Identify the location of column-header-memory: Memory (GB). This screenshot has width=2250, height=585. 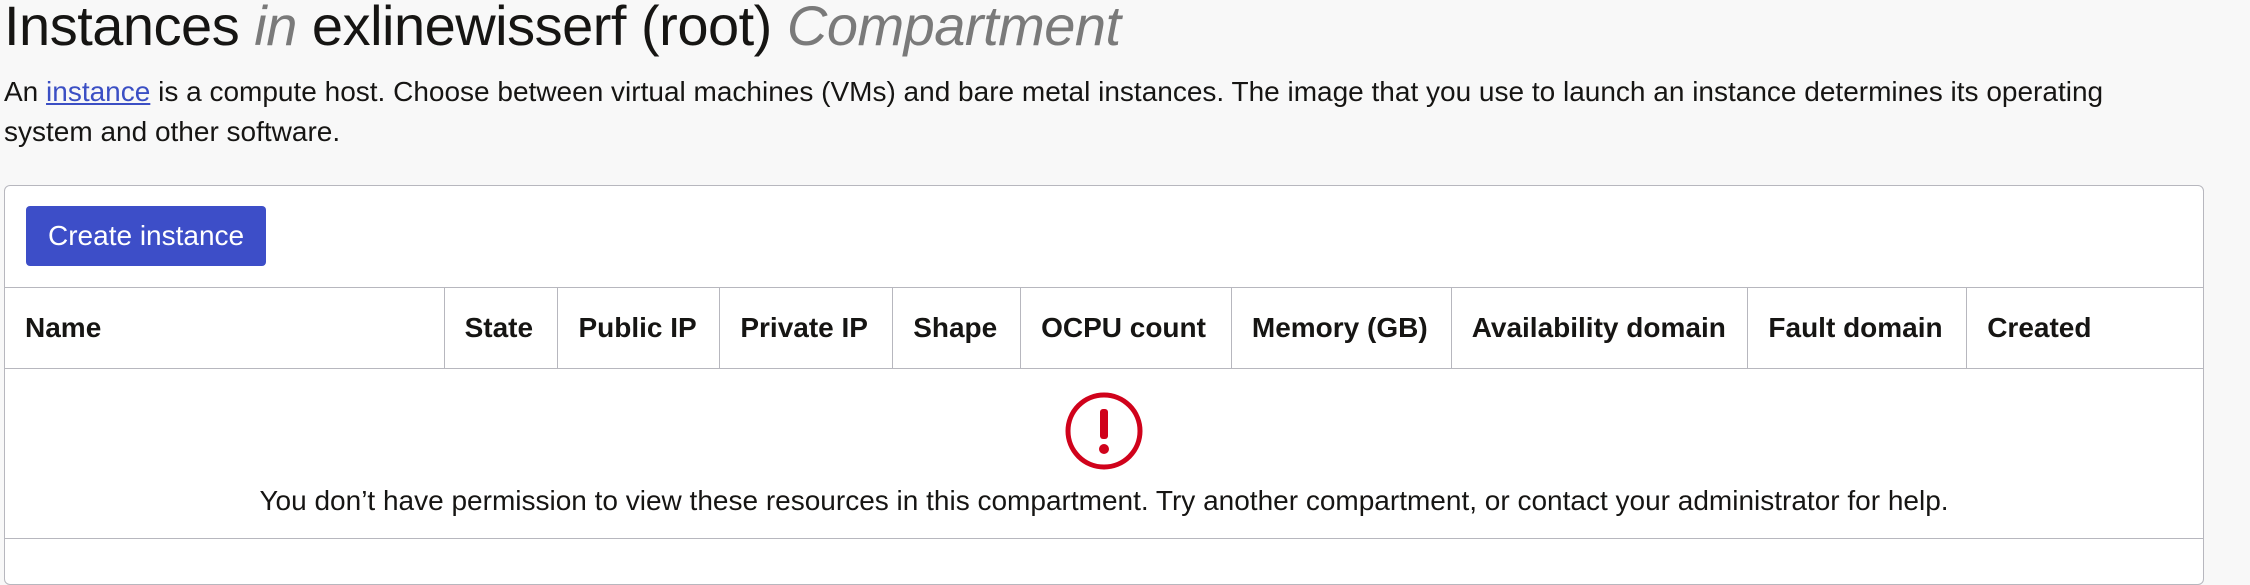
(1342, 328).